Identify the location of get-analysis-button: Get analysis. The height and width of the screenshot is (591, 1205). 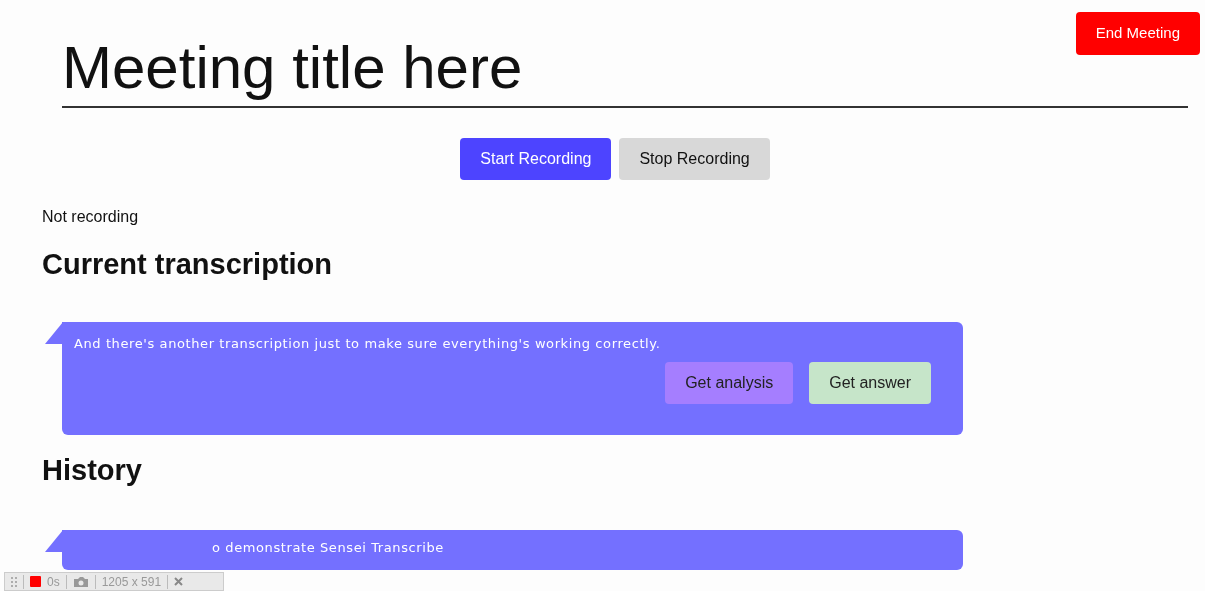
(729, 383).